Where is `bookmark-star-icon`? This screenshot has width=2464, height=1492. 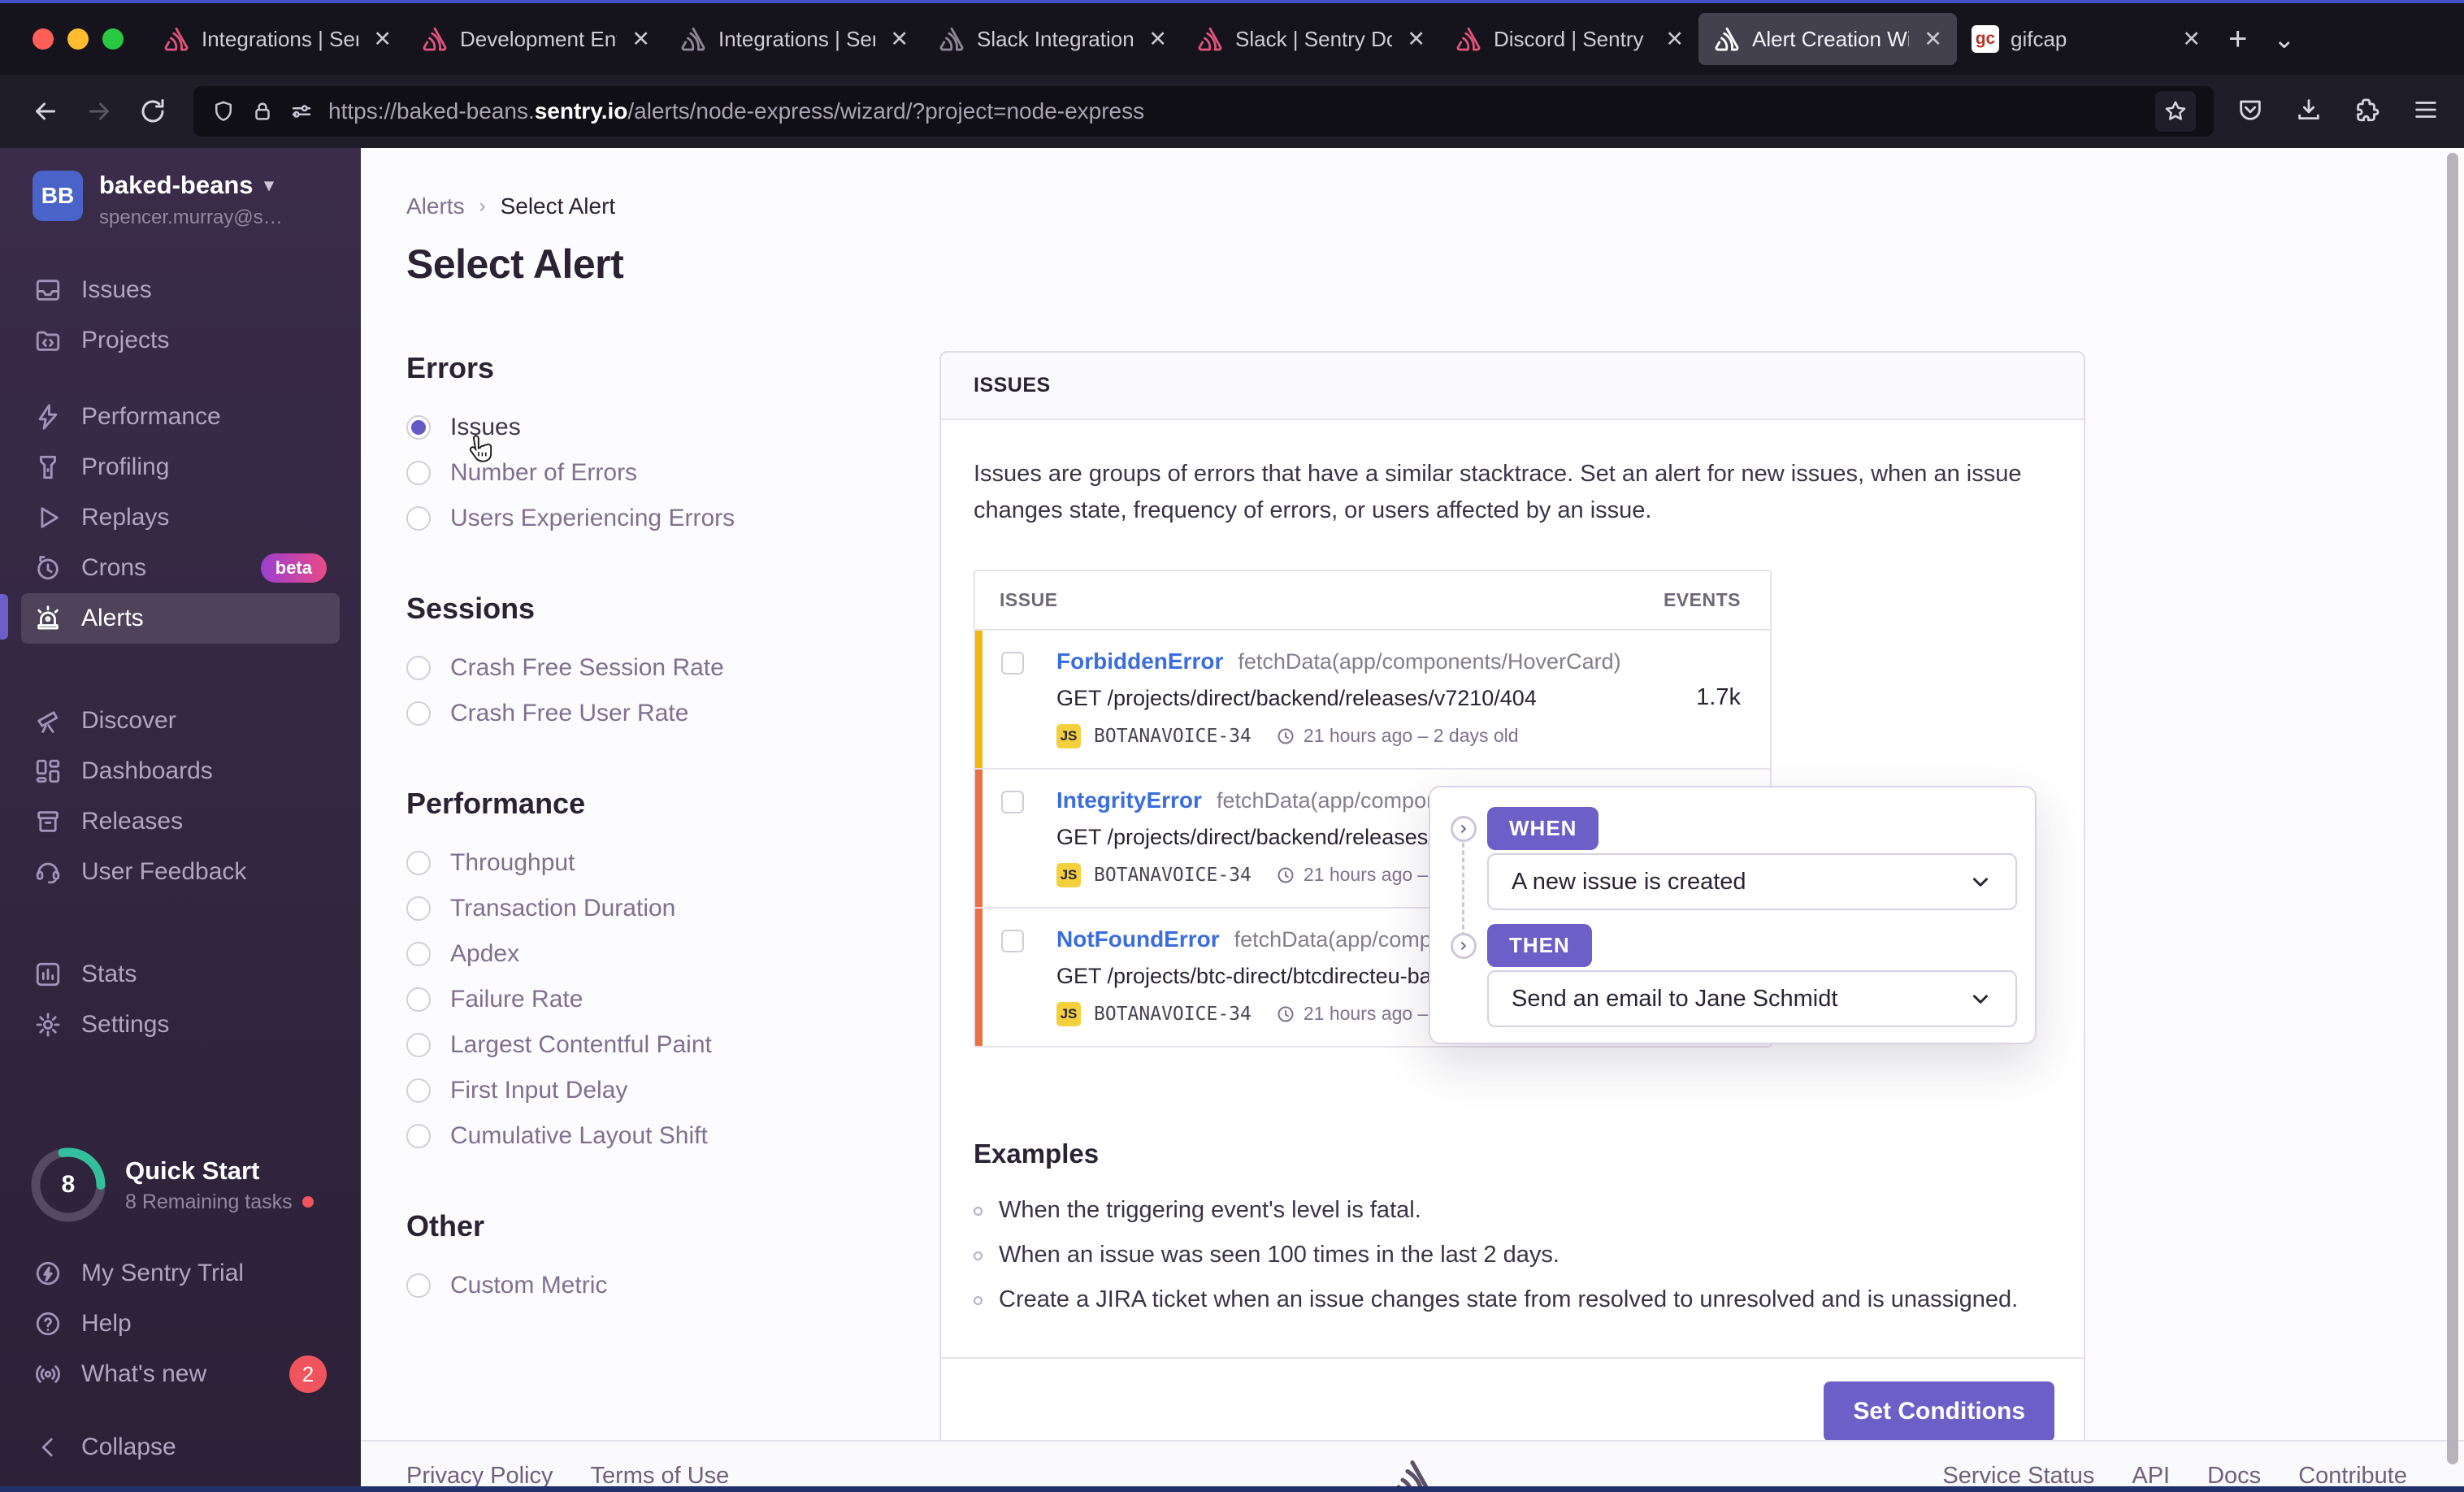
bookmark-star-icon is located at coordinates (2175, 111).